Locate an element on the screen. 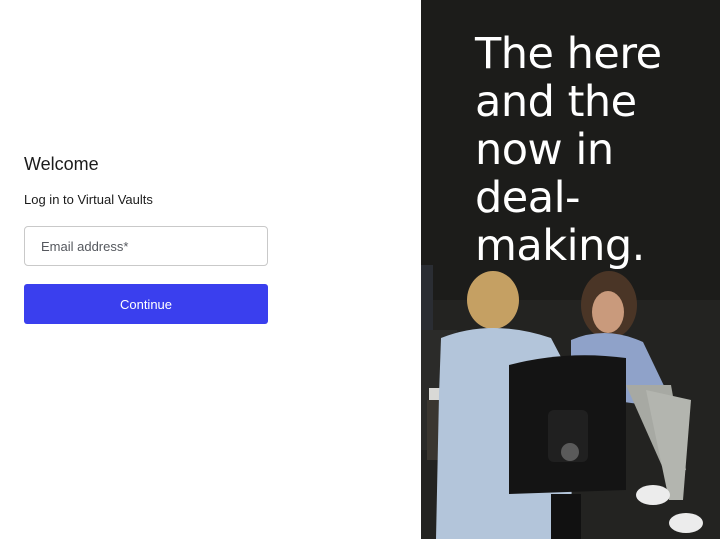 The height and width of the screenshot is (539, 720). hero-headline-line: and the is located at coordinates (556, 102).